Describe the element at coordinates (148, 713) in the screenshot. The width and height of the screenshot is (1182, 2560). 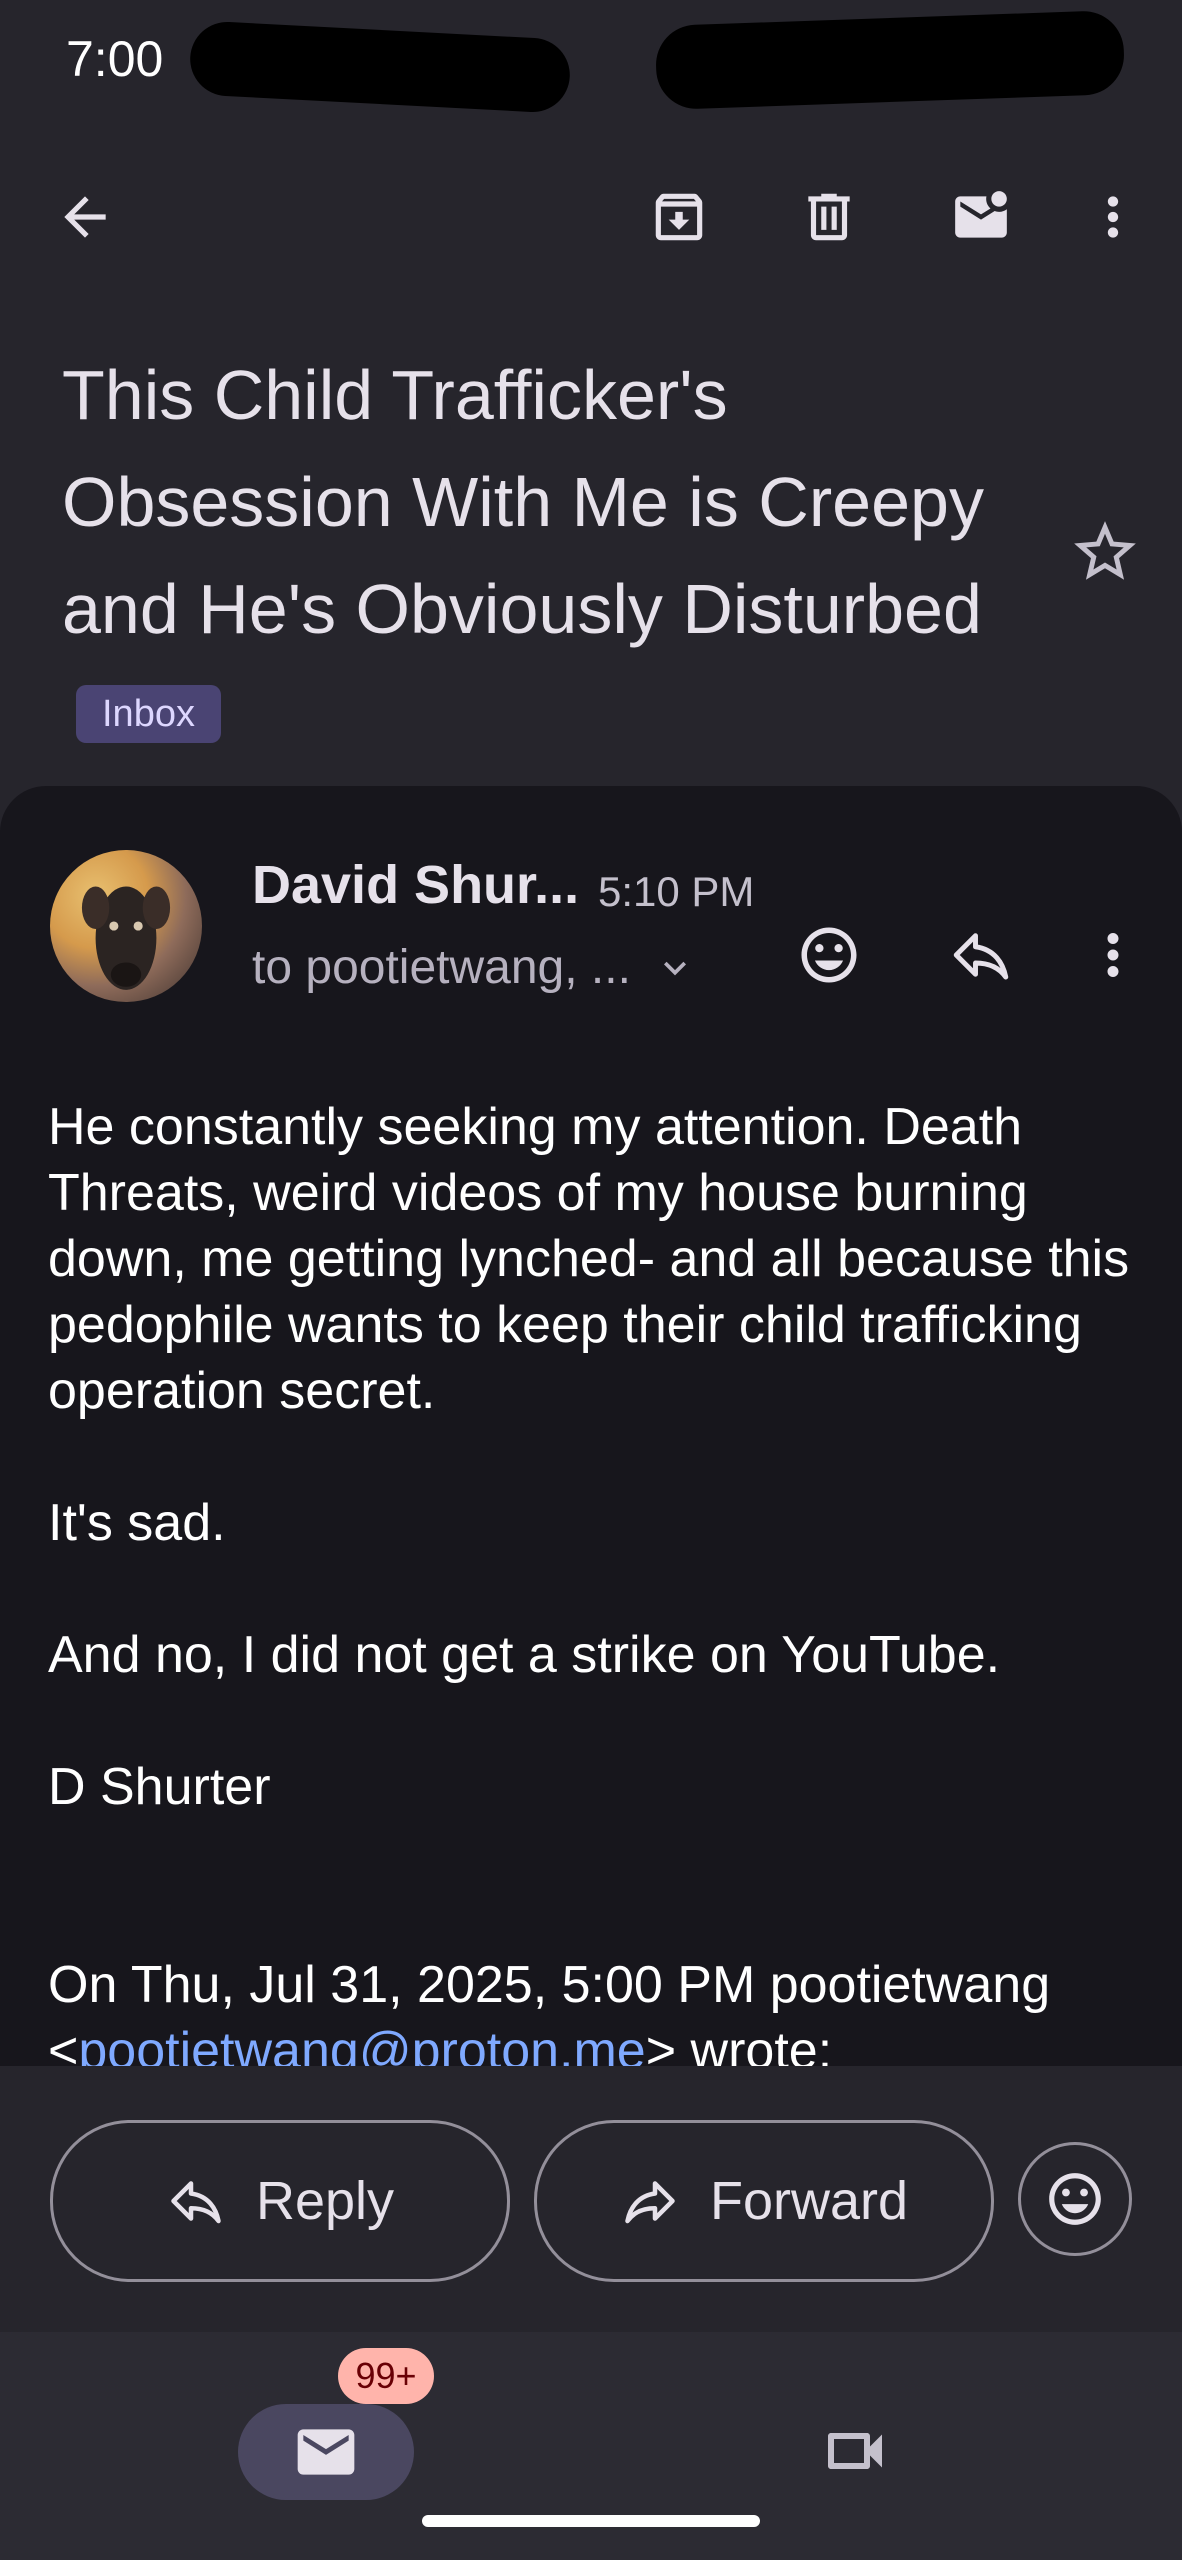
I see `inbox-label-badge: Inbox` at that location.